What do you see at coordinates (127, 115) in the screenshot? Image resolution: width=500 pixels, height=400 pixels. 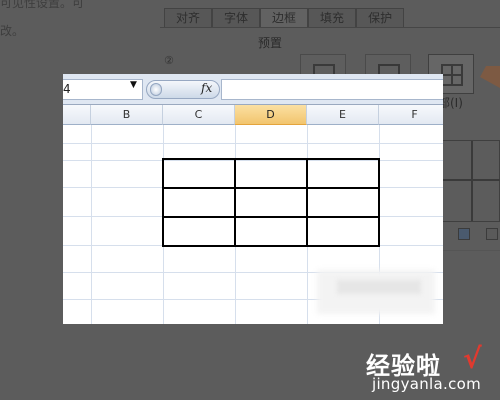 I see `column-header-b: B` at bounding box center [127, 115].